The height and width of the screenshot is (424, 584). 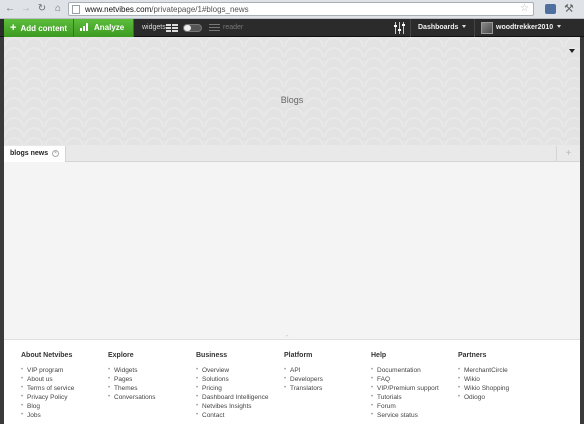 I want to click on add-tab-button: +, so click(x=568, y=154).